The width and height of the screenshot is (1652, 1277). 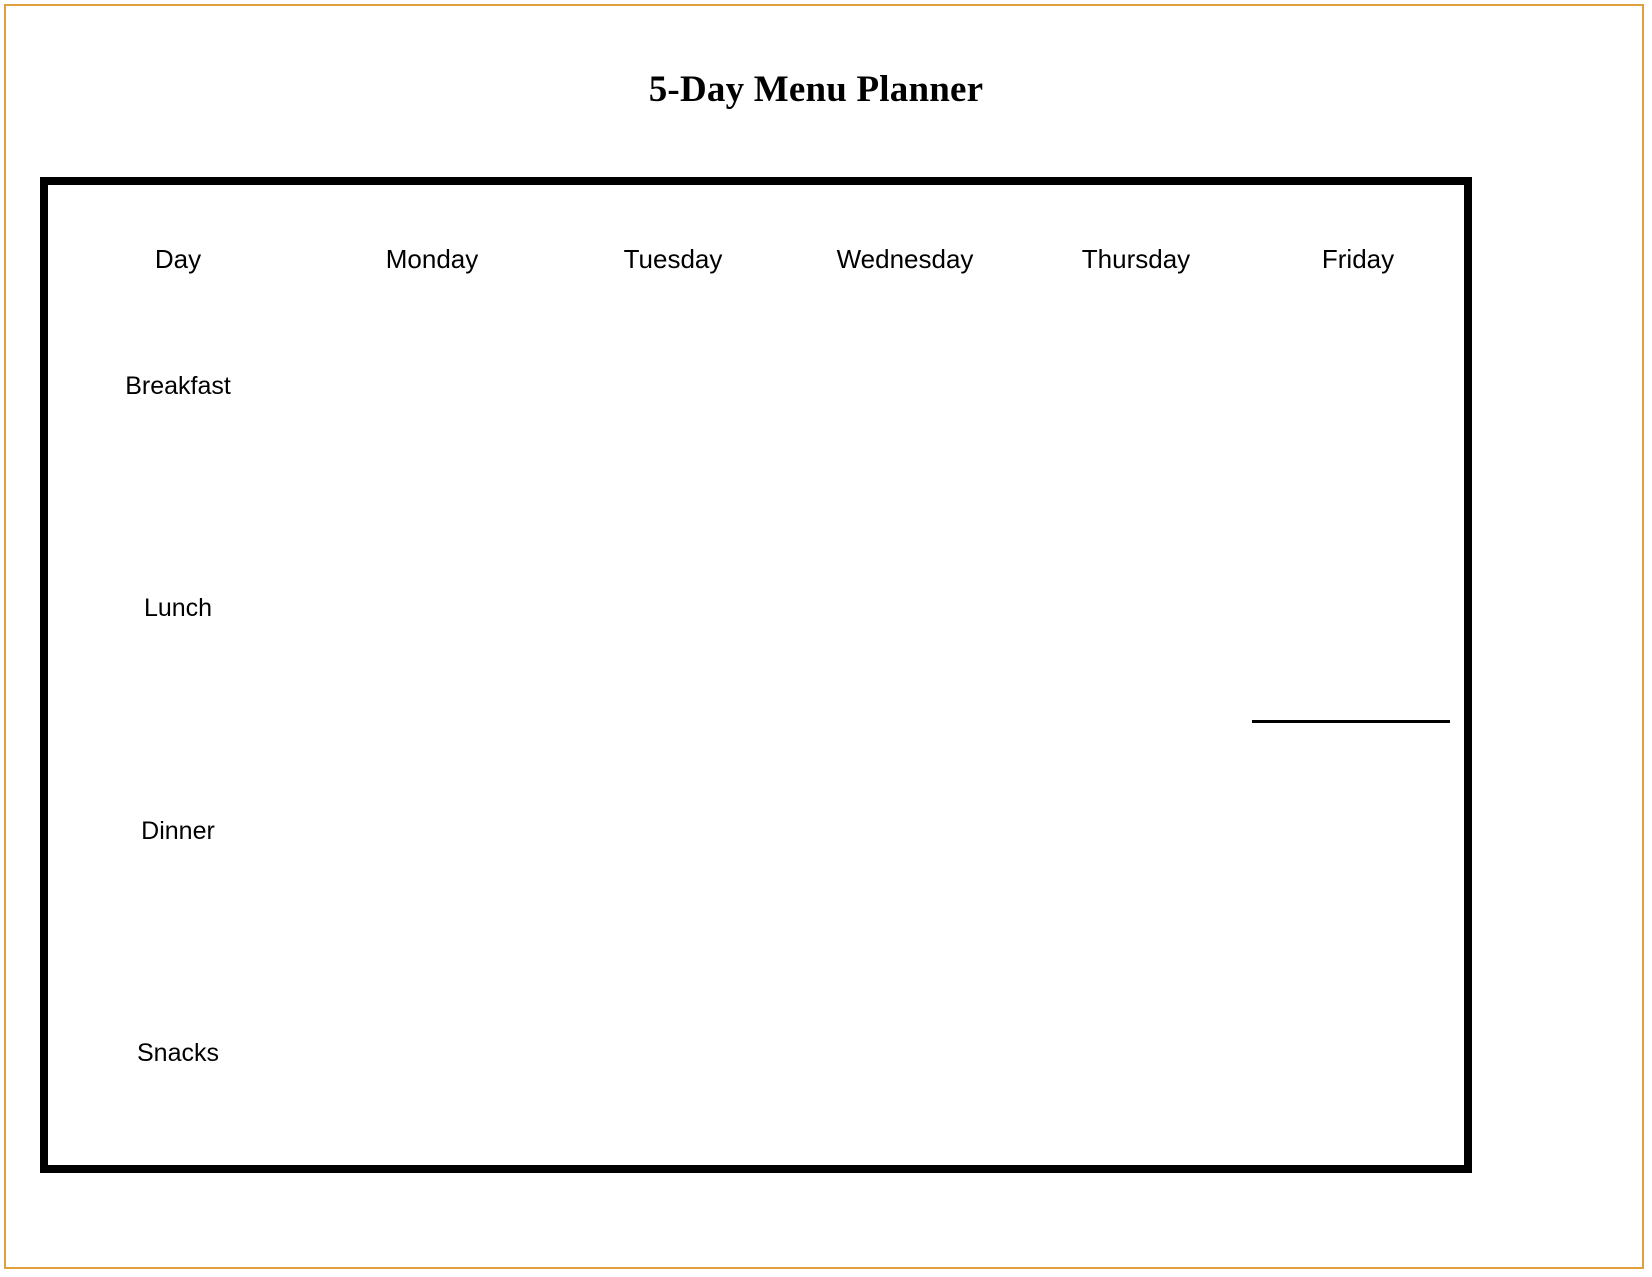 I want to click on row-label-snacks: Snacks, so click(x=178, y=1053).